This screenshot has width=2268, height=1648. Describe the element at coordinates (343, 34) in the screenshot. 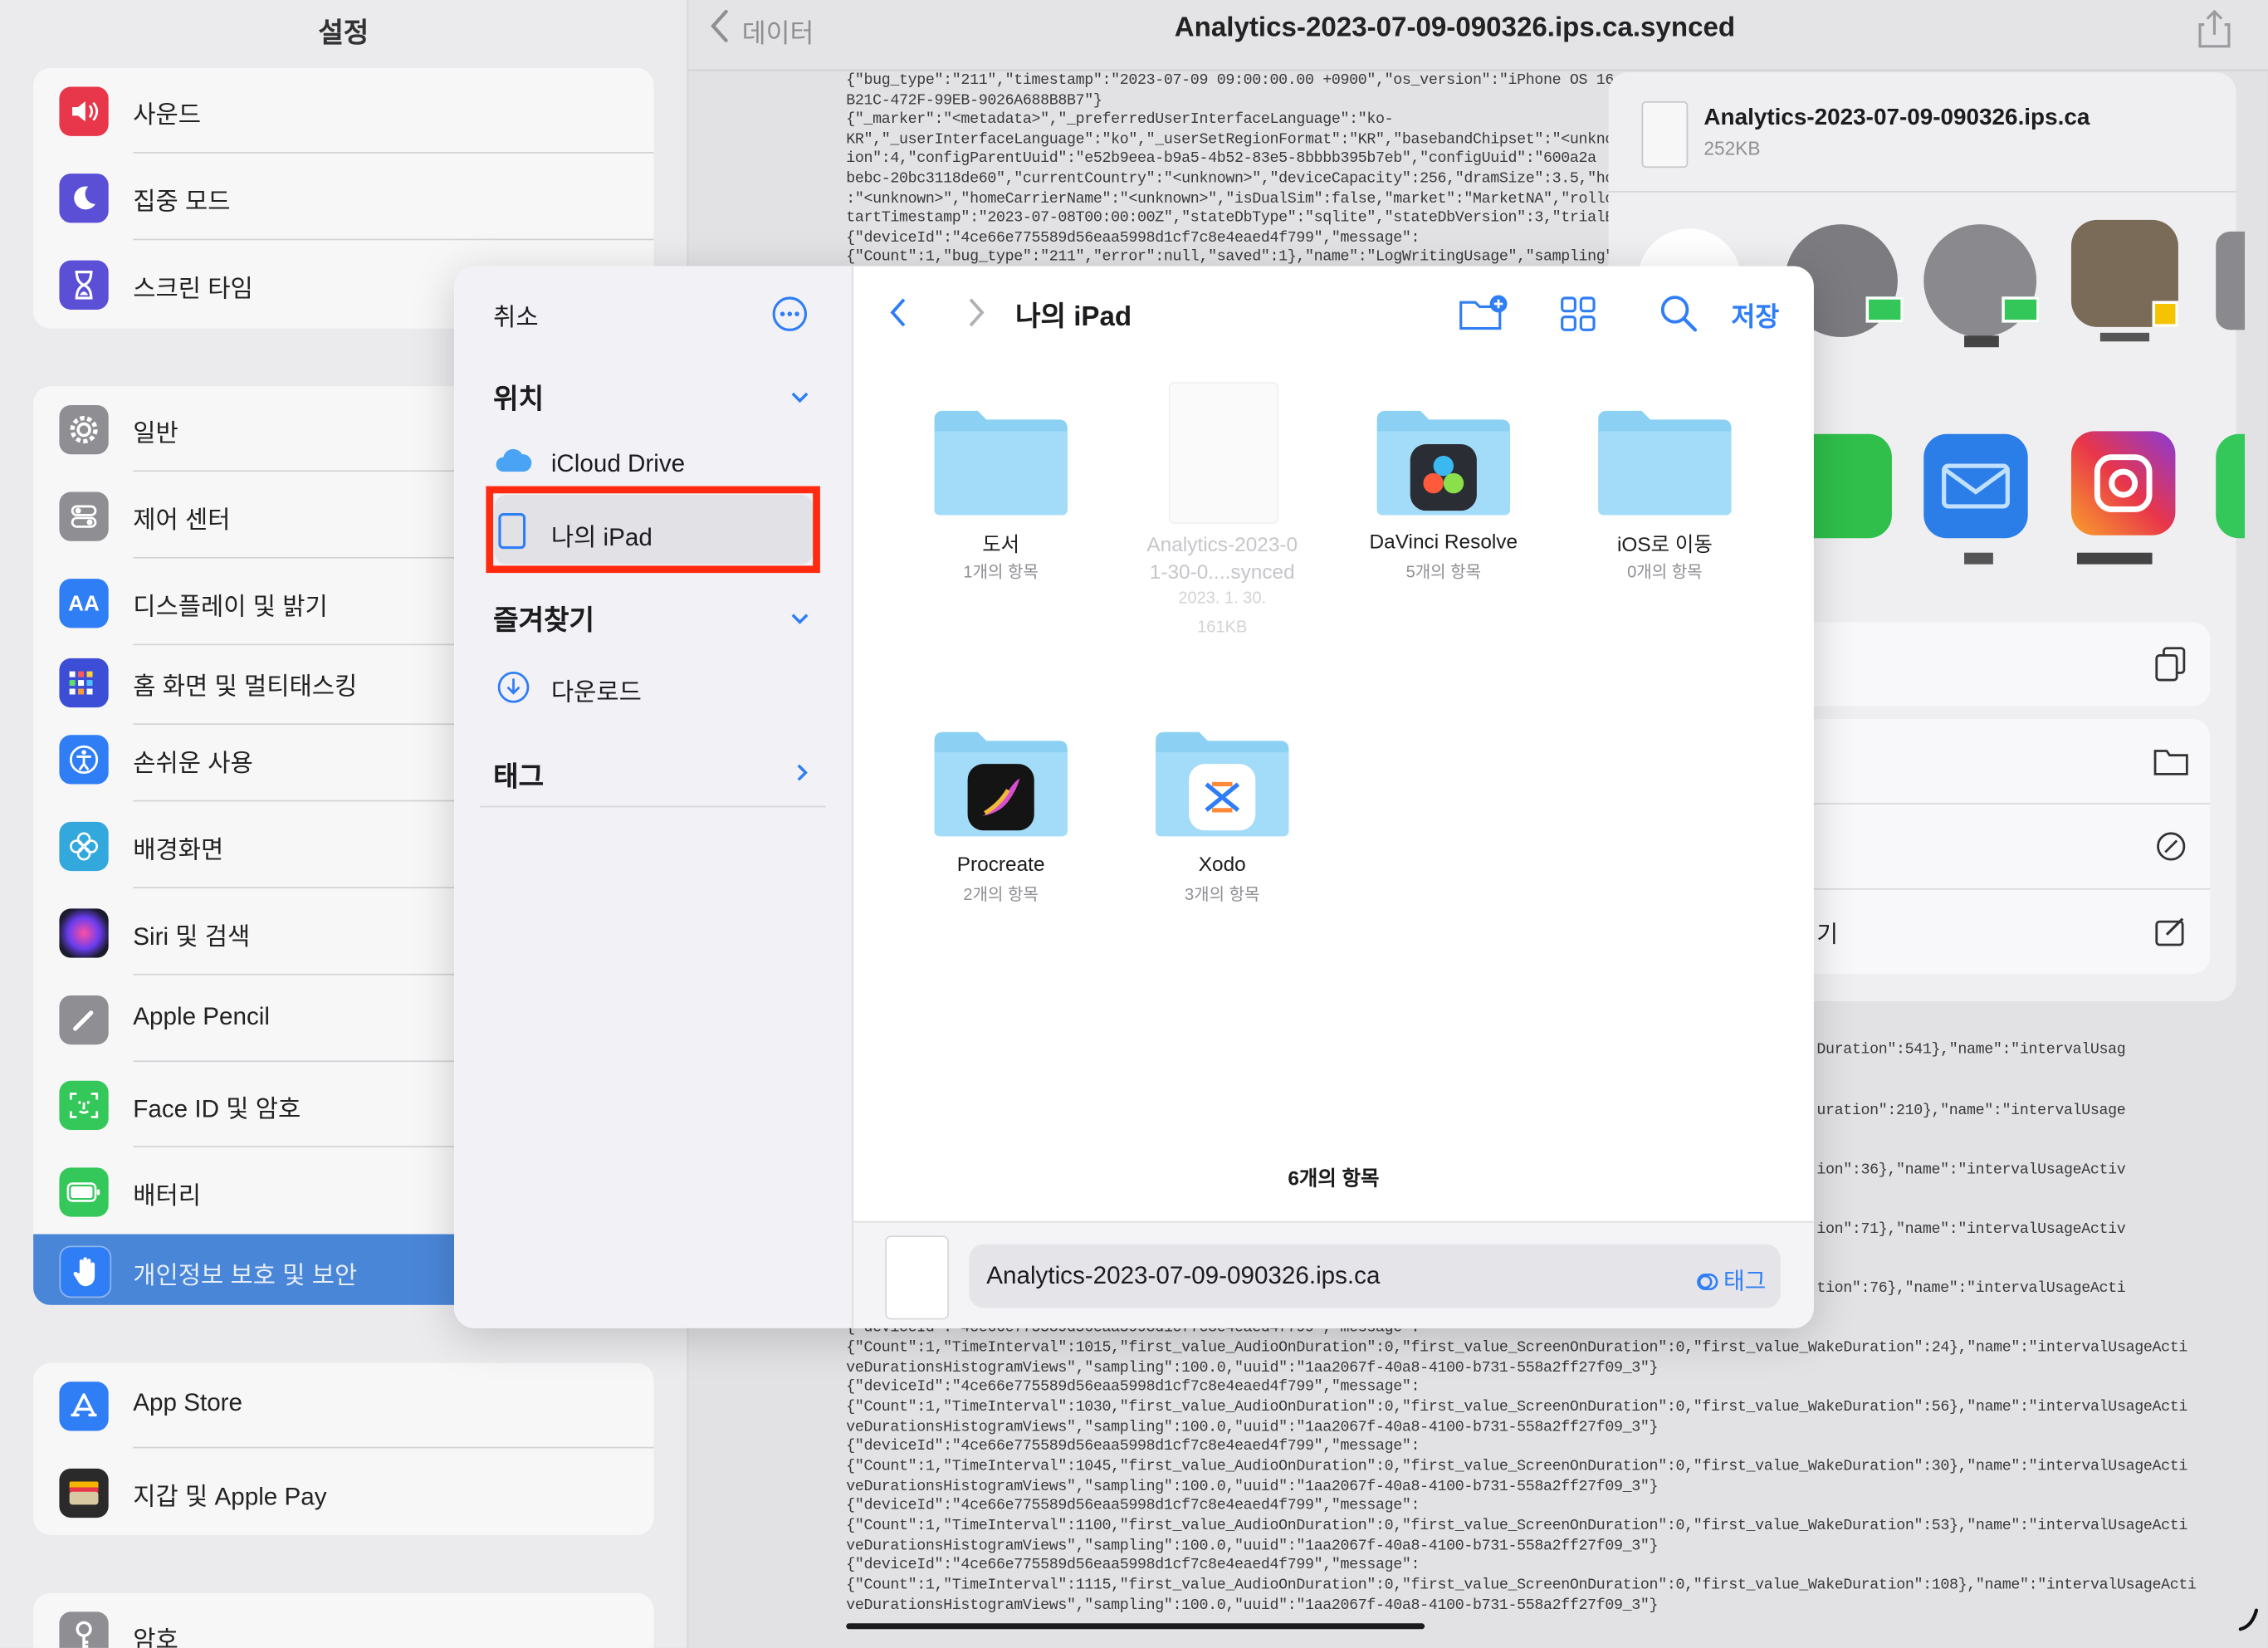

I see `settings-title: 설정` at that location.